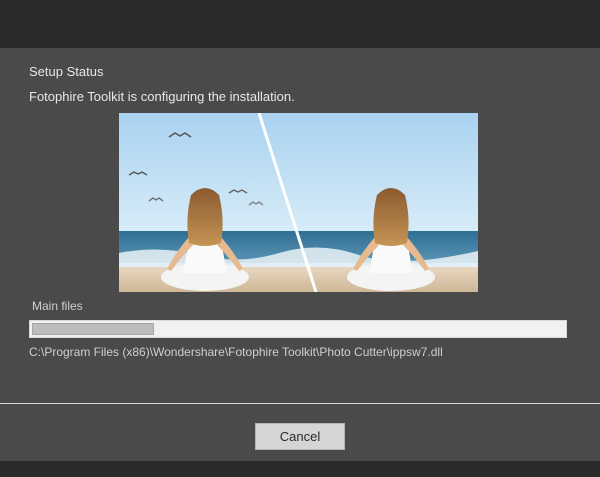 Image resolution: width=600 pixels, height=477 pixels. What do you see at coordinates (300, 24) in the screenshot?
I see `top-band` at bounding box center [300, 24].